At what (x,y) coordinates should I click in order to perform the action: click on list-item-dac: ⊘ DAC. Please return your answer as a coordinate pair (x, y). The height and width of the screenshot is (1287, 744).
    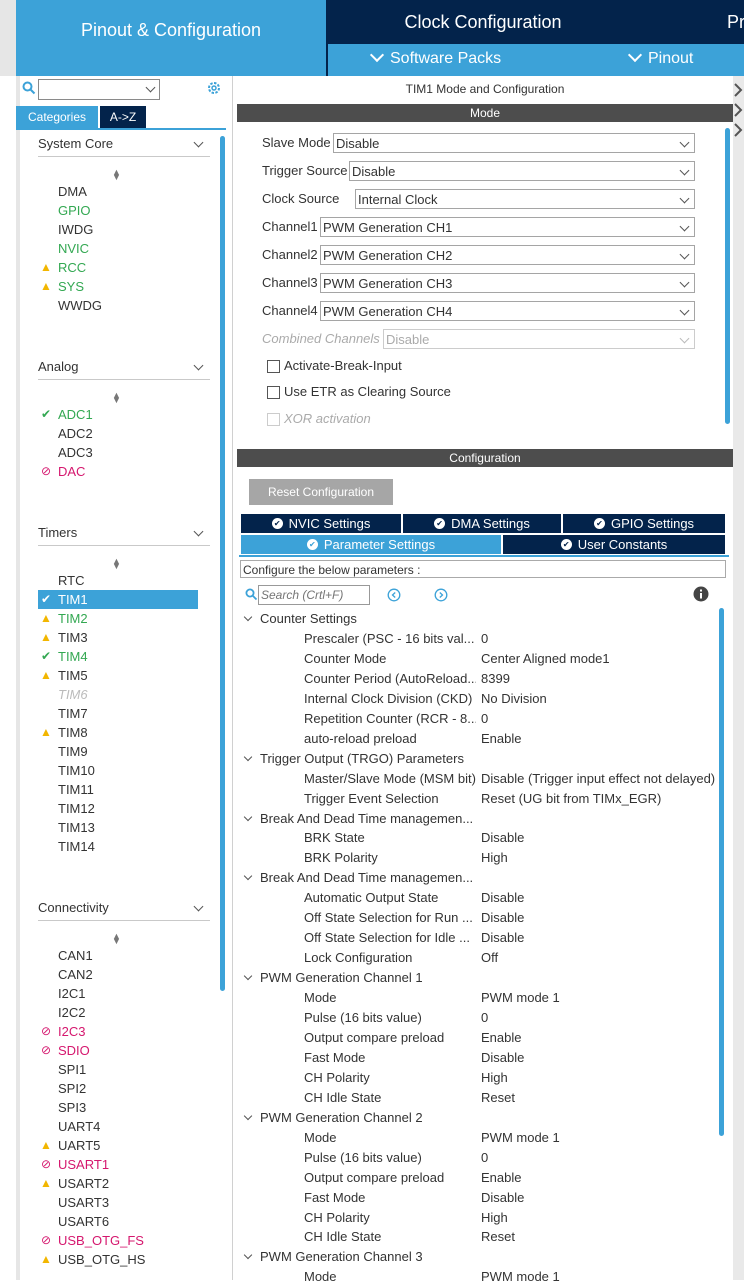
    Looking at the image, I should click on (118, 471).